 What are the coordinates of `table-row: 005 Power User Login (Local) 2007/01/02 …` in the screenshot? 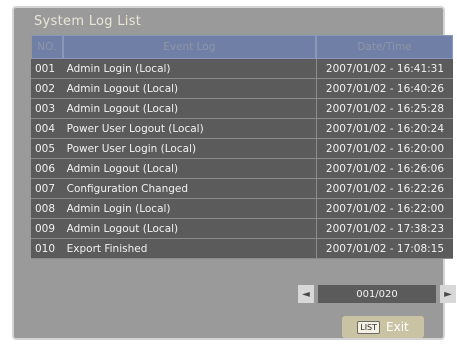 It's located at (242, 149).